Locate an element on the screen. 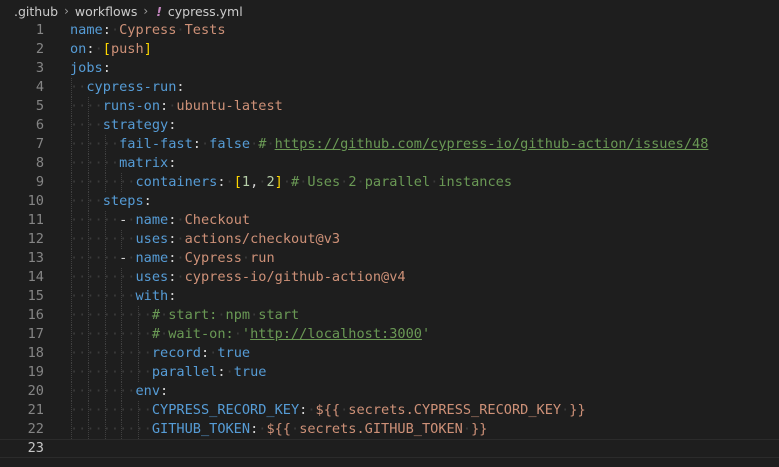 The width and height of the screenshot is (779, 467). code-line: 6 ····strategy: is located at coordinates (389, 125).